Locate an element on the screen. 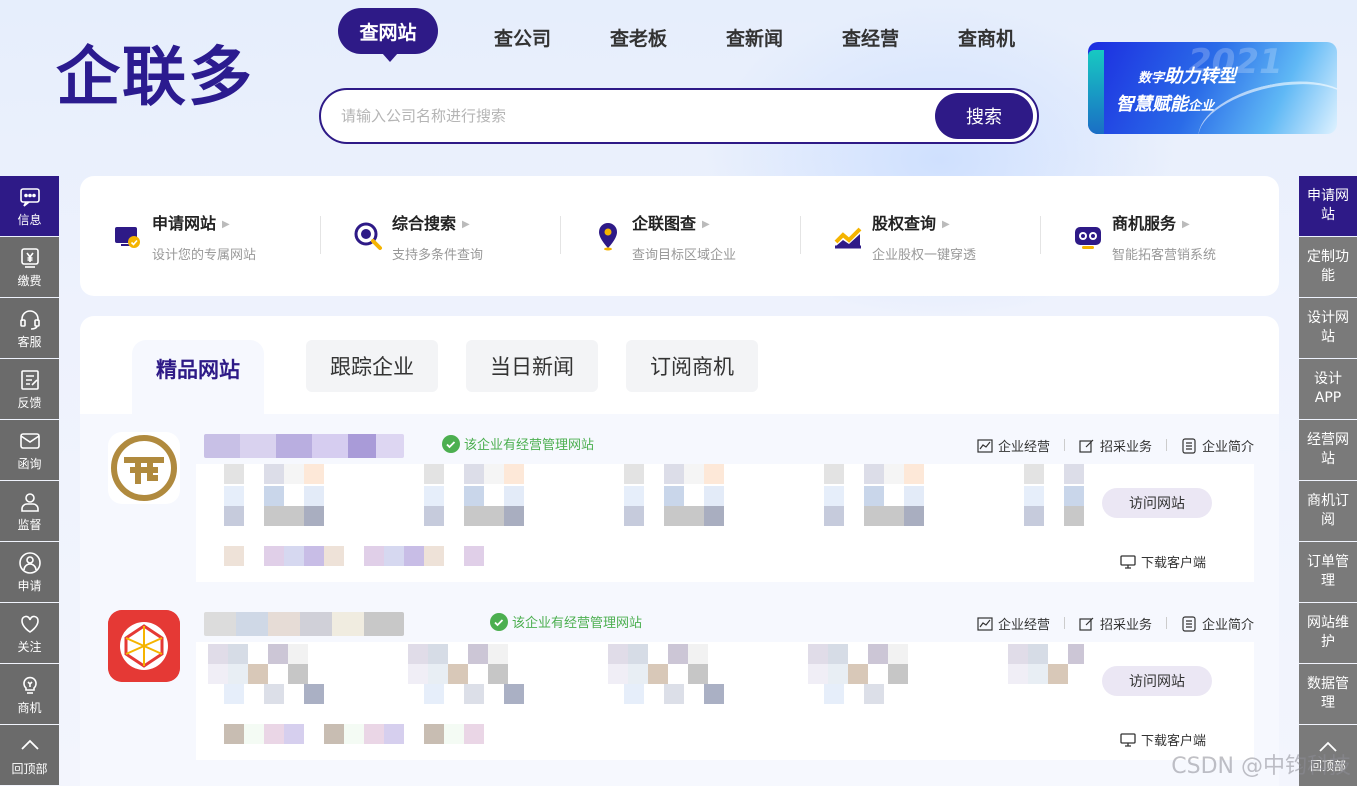  banner-line-1a: 数字 is located at coordinates (1151, 78).